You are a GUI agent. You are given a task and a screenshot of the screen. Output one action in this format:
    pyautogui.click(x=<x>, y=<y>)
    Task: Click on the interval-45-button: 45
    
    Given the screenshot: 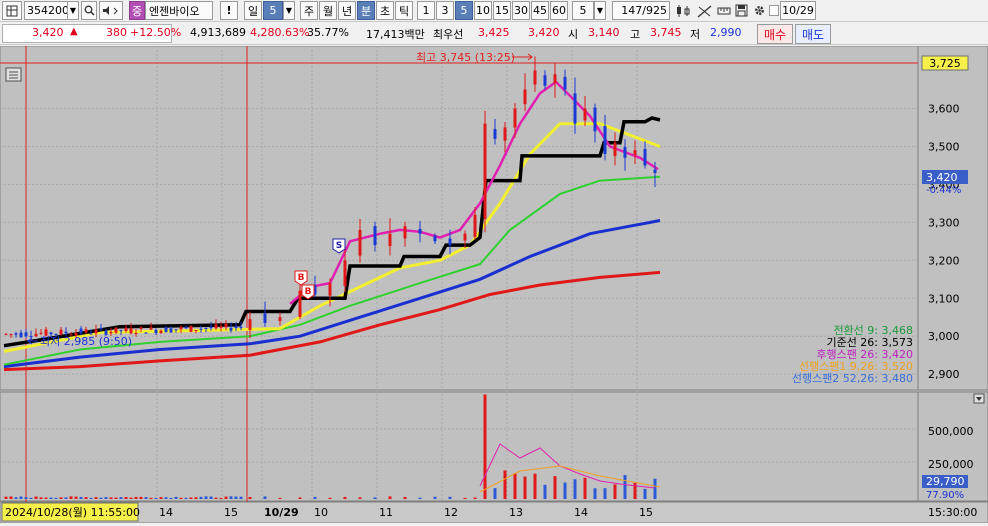 What is the action you would take?
    pyautogui.click(x=540, y=10)
    